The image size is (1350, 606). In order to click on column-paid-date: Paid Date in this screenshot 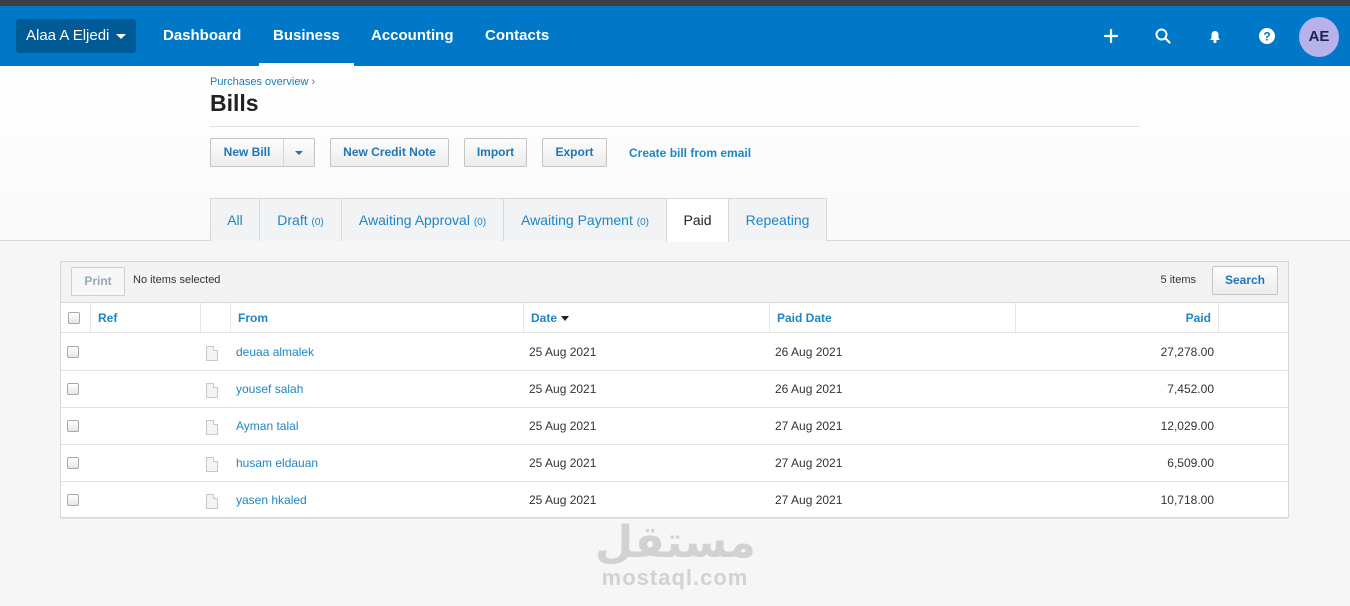, I will do `click(893, 318)`.